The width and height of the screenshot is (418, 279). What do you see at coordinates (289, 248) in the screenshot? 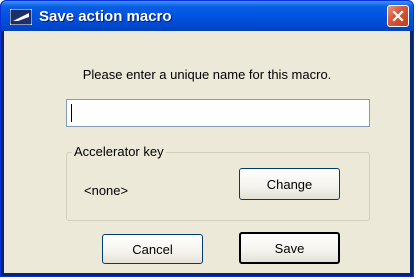
I see `save-button: Save` at bounding box center [289, 248].